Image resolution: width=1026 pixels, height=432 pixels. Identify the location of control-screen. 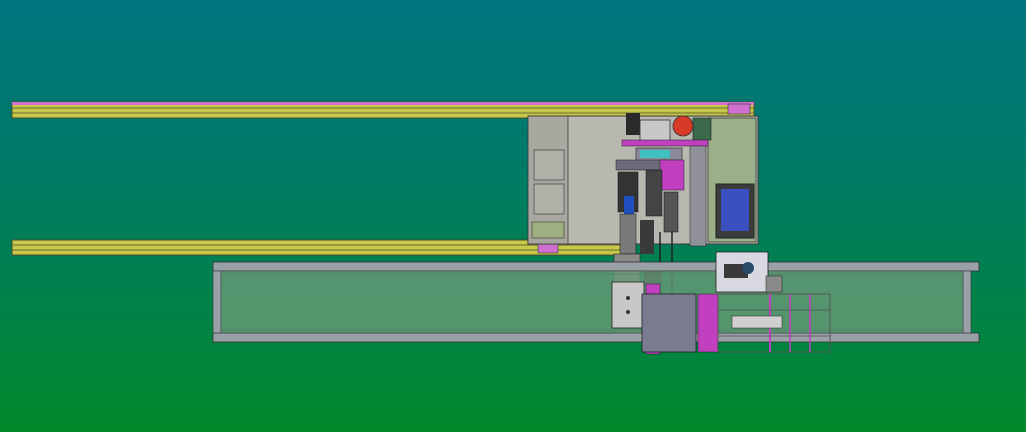
(735, 211).